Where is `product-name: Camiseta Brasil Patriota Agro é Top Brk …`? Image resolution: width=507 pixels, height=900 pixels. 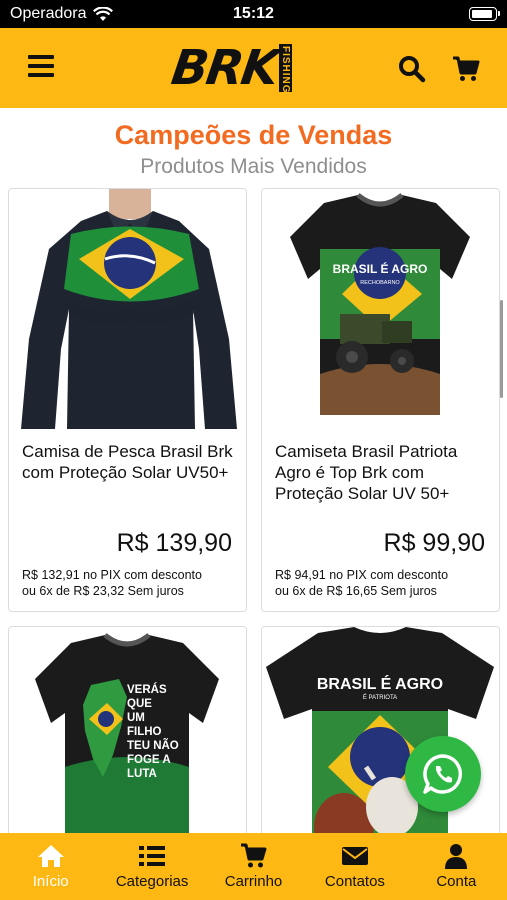
product-name: Camiseta Brasil Patriota Agro é Top Brk … is located at coordinates (382, 472).